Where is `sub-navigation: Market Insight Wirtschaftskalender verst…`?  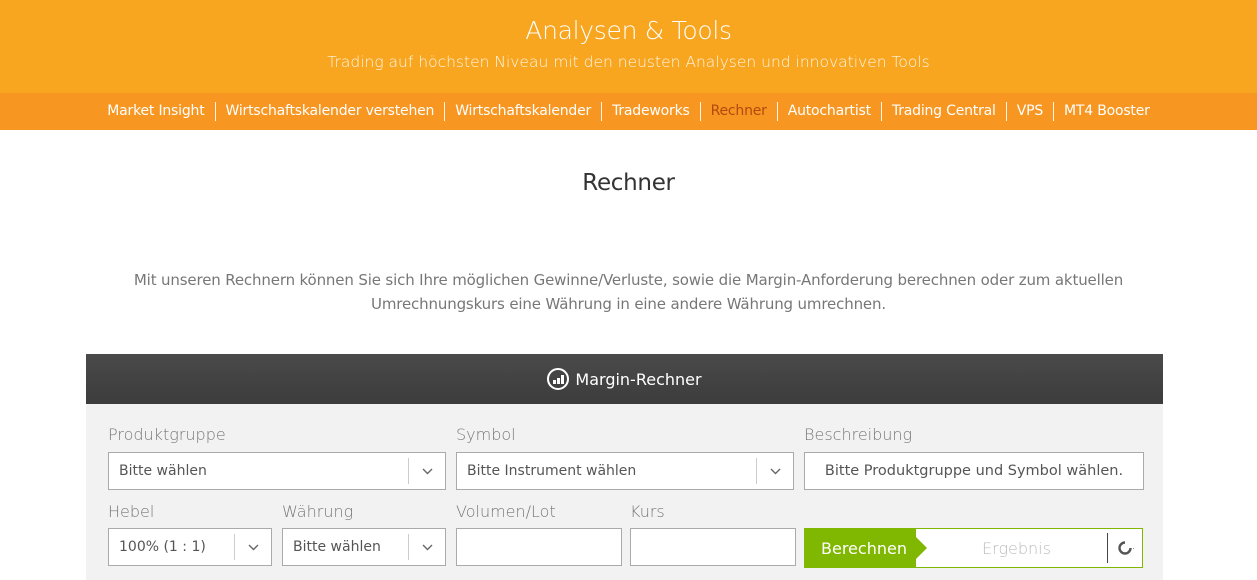
sub-navigation: Market Insight Wirtschaftskalender verst… is located at coordinates (628, 111).